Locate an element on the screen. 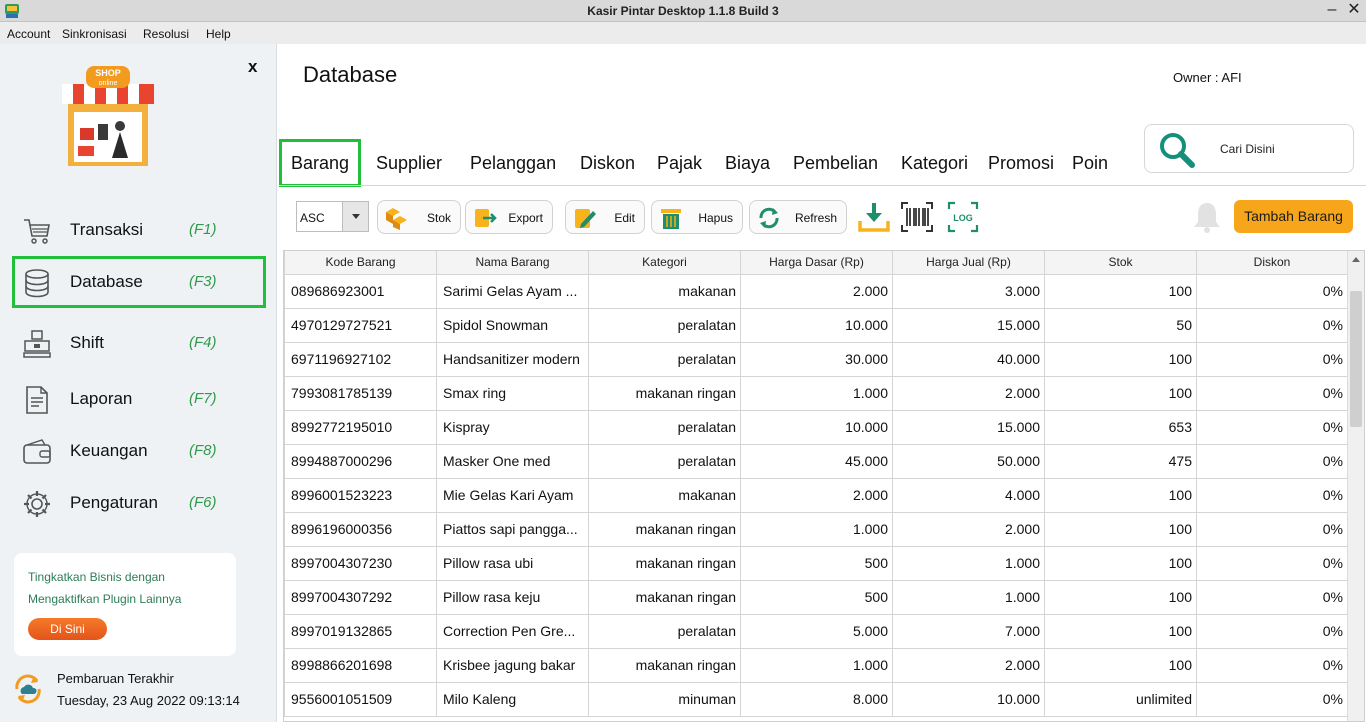 The width and height of the screenshot is (1366, 722). report-icon is located at coordinates (37, 400).